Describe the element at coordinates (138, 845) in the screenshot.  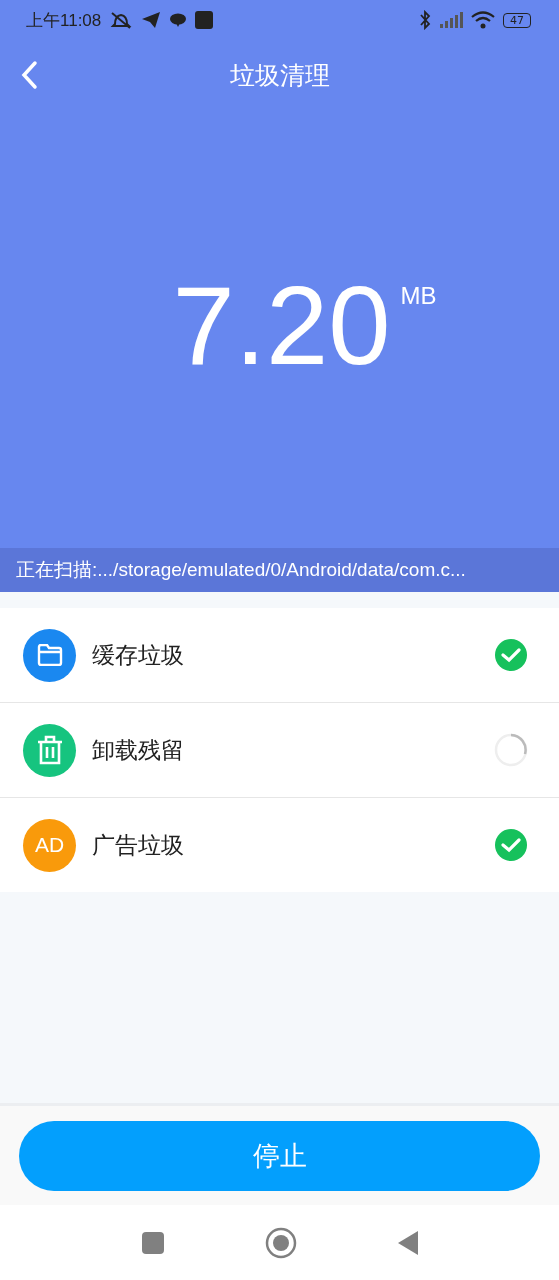
I see `item-label: 广告垃圾` at that location.